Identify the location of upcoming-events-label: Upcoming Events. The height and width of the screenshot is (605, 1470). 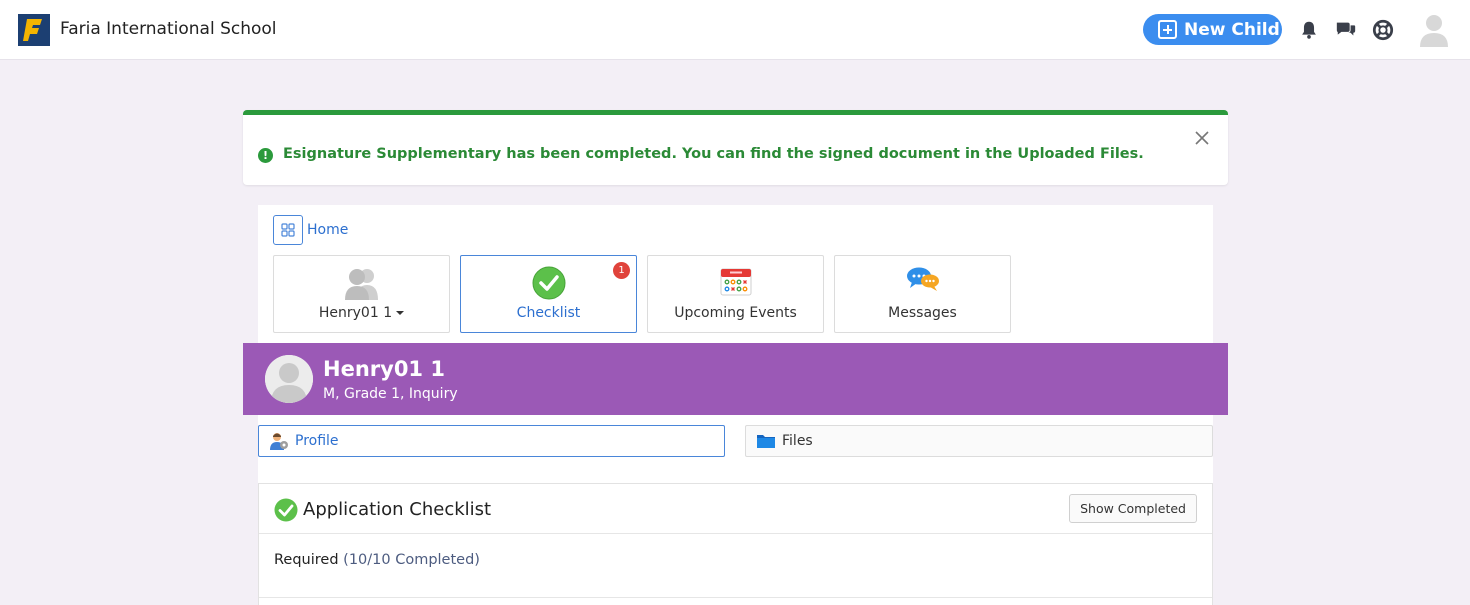
(735, 313).